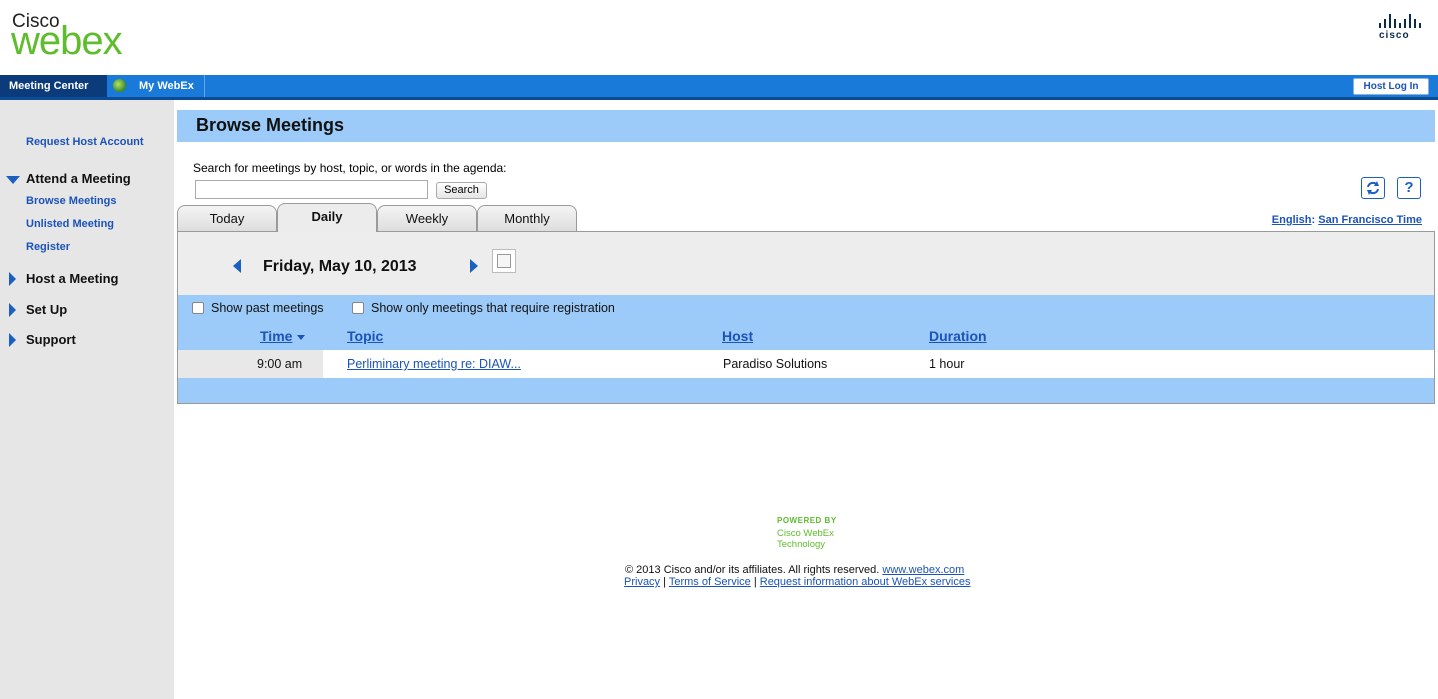  I want to click on current-date: Friday, May 10, 2013, so click(340, 266).